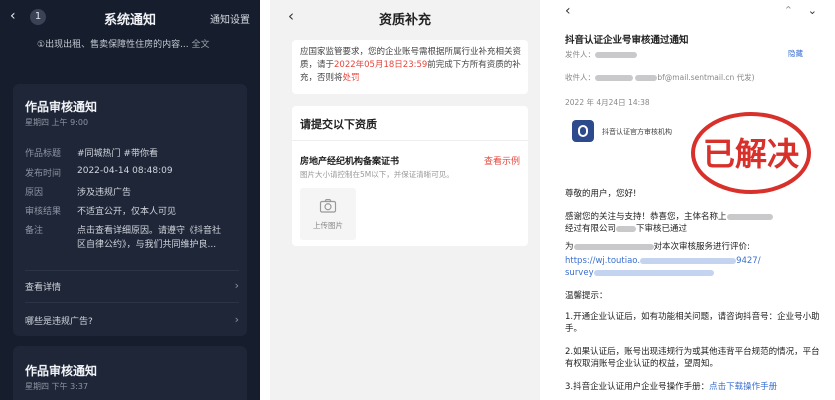 The image size is (835, 400). What do you see at coordinates (59, 322) in the screenshot?
I see `link-label: 哪些是违规广告?` at bounding box center [59, 322].